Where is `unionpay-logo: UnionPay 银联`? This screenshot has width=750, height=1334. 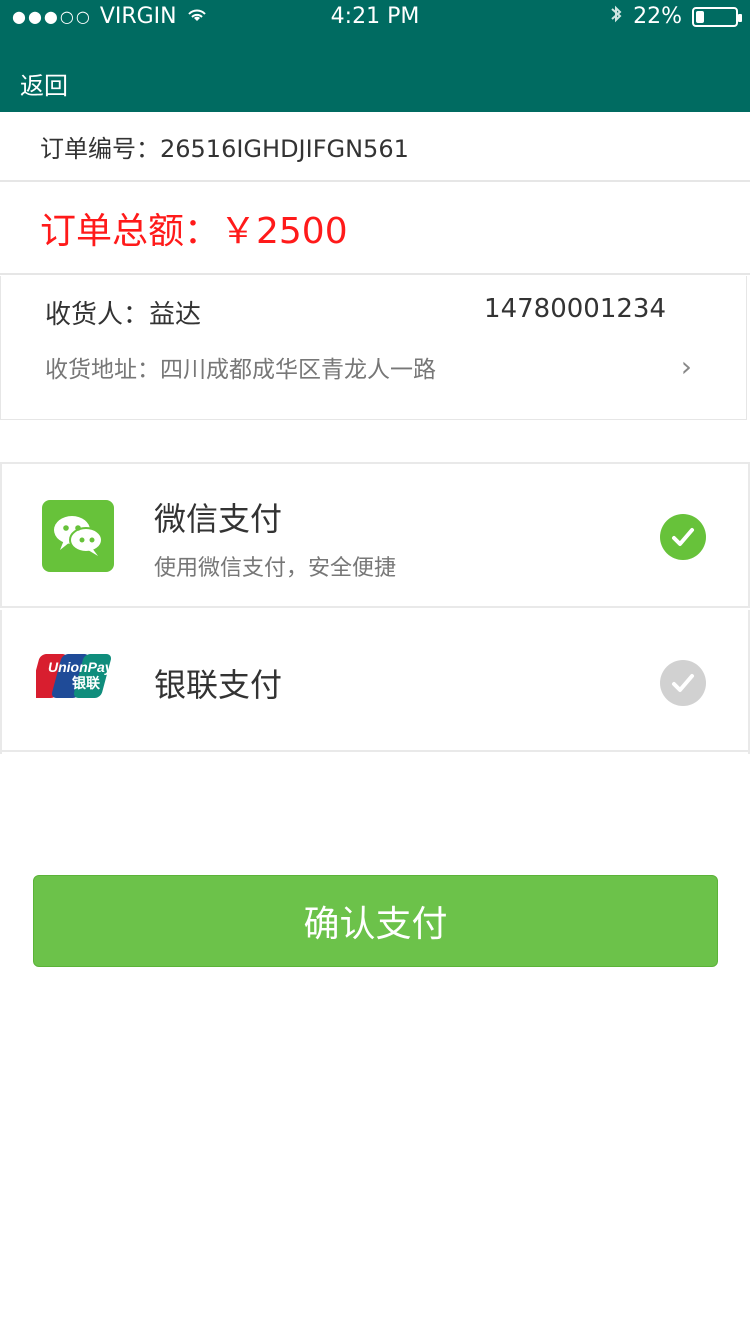 unionpay-logo: UnionPay 银联 is located at coordinates (75, 675).